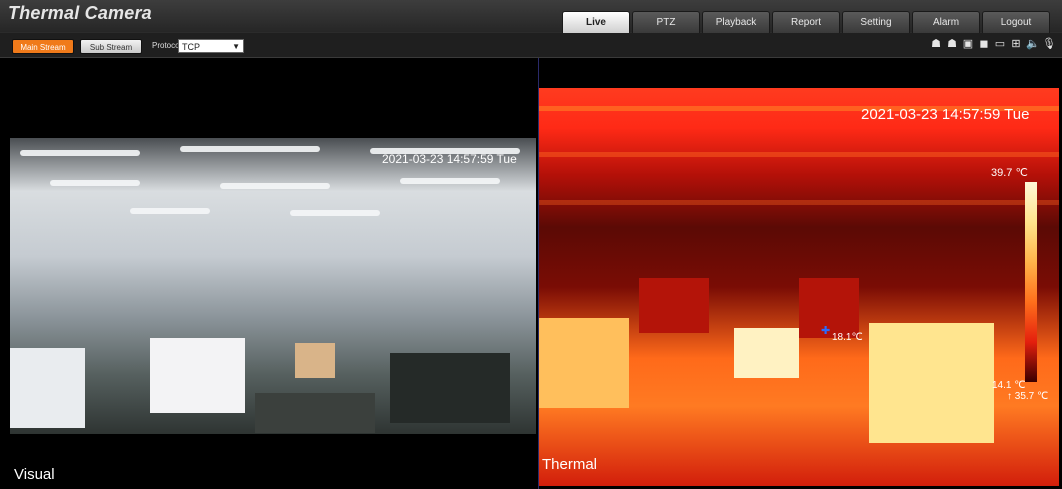 This screenshot has width=1062, height=489. Describe the element at coordinates (736, 22) in the screenshot. I see `tab-playback: Playback` at that location.